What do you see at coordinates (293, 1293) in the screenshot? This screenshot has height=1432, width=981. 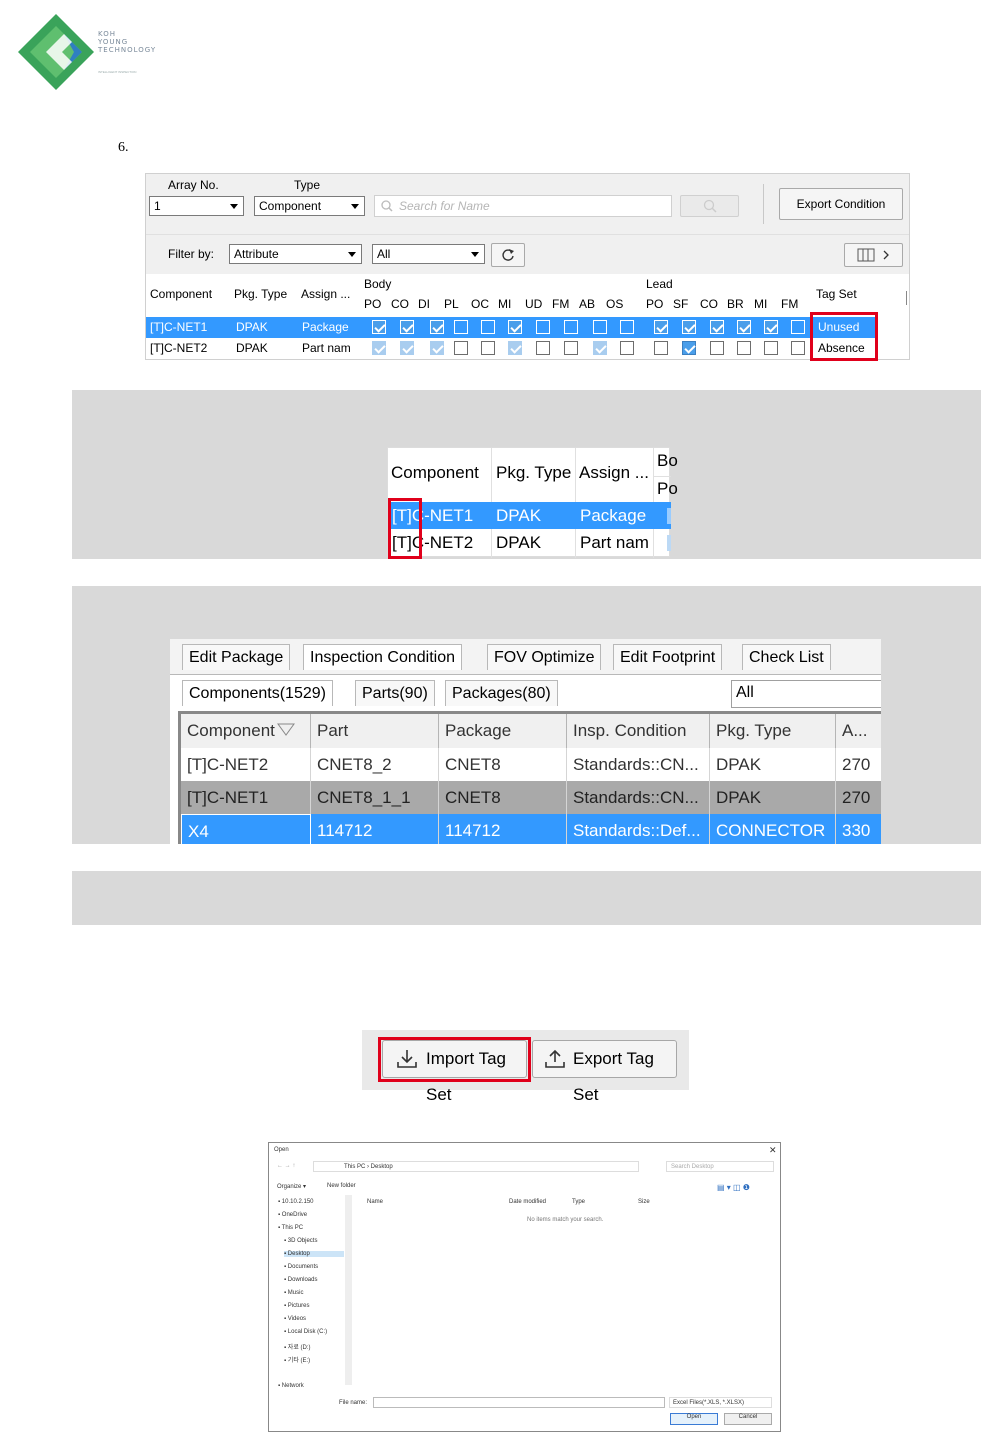 I see `nav-item: ▪ Music` at bounding box center [293, 1293].